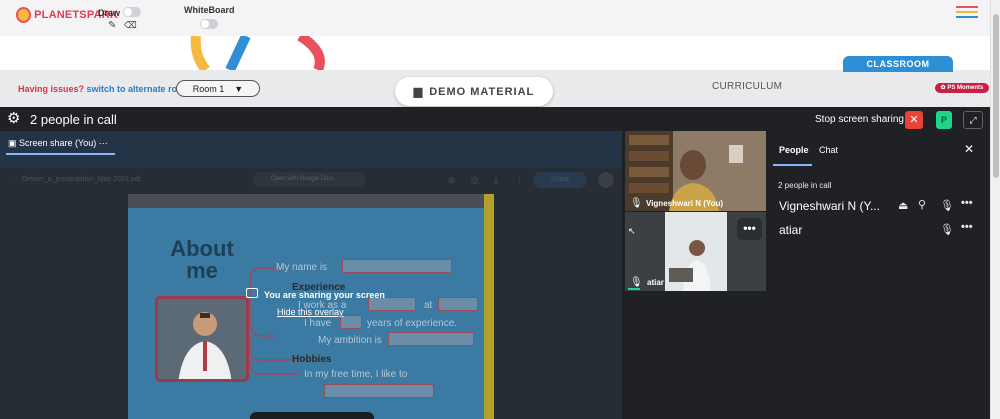  I want to click on whiteboard-toggle, so click(209, 24).